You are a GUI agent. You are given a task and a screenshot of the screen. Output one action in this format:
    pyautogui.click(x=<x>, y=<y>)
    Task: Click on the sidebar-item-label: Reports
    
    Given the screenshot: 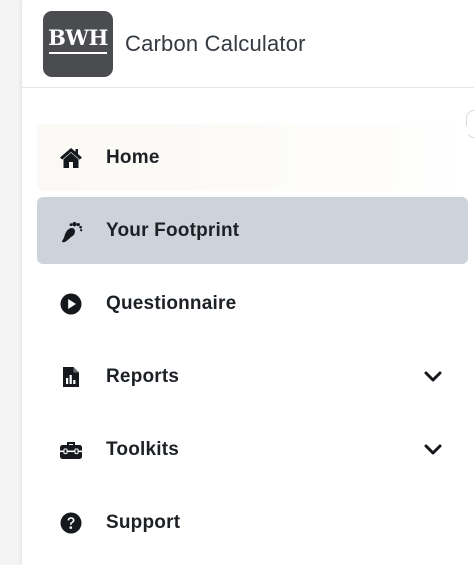 What is the action you would take?
    pyautogui.click(x=143, y=376)
    